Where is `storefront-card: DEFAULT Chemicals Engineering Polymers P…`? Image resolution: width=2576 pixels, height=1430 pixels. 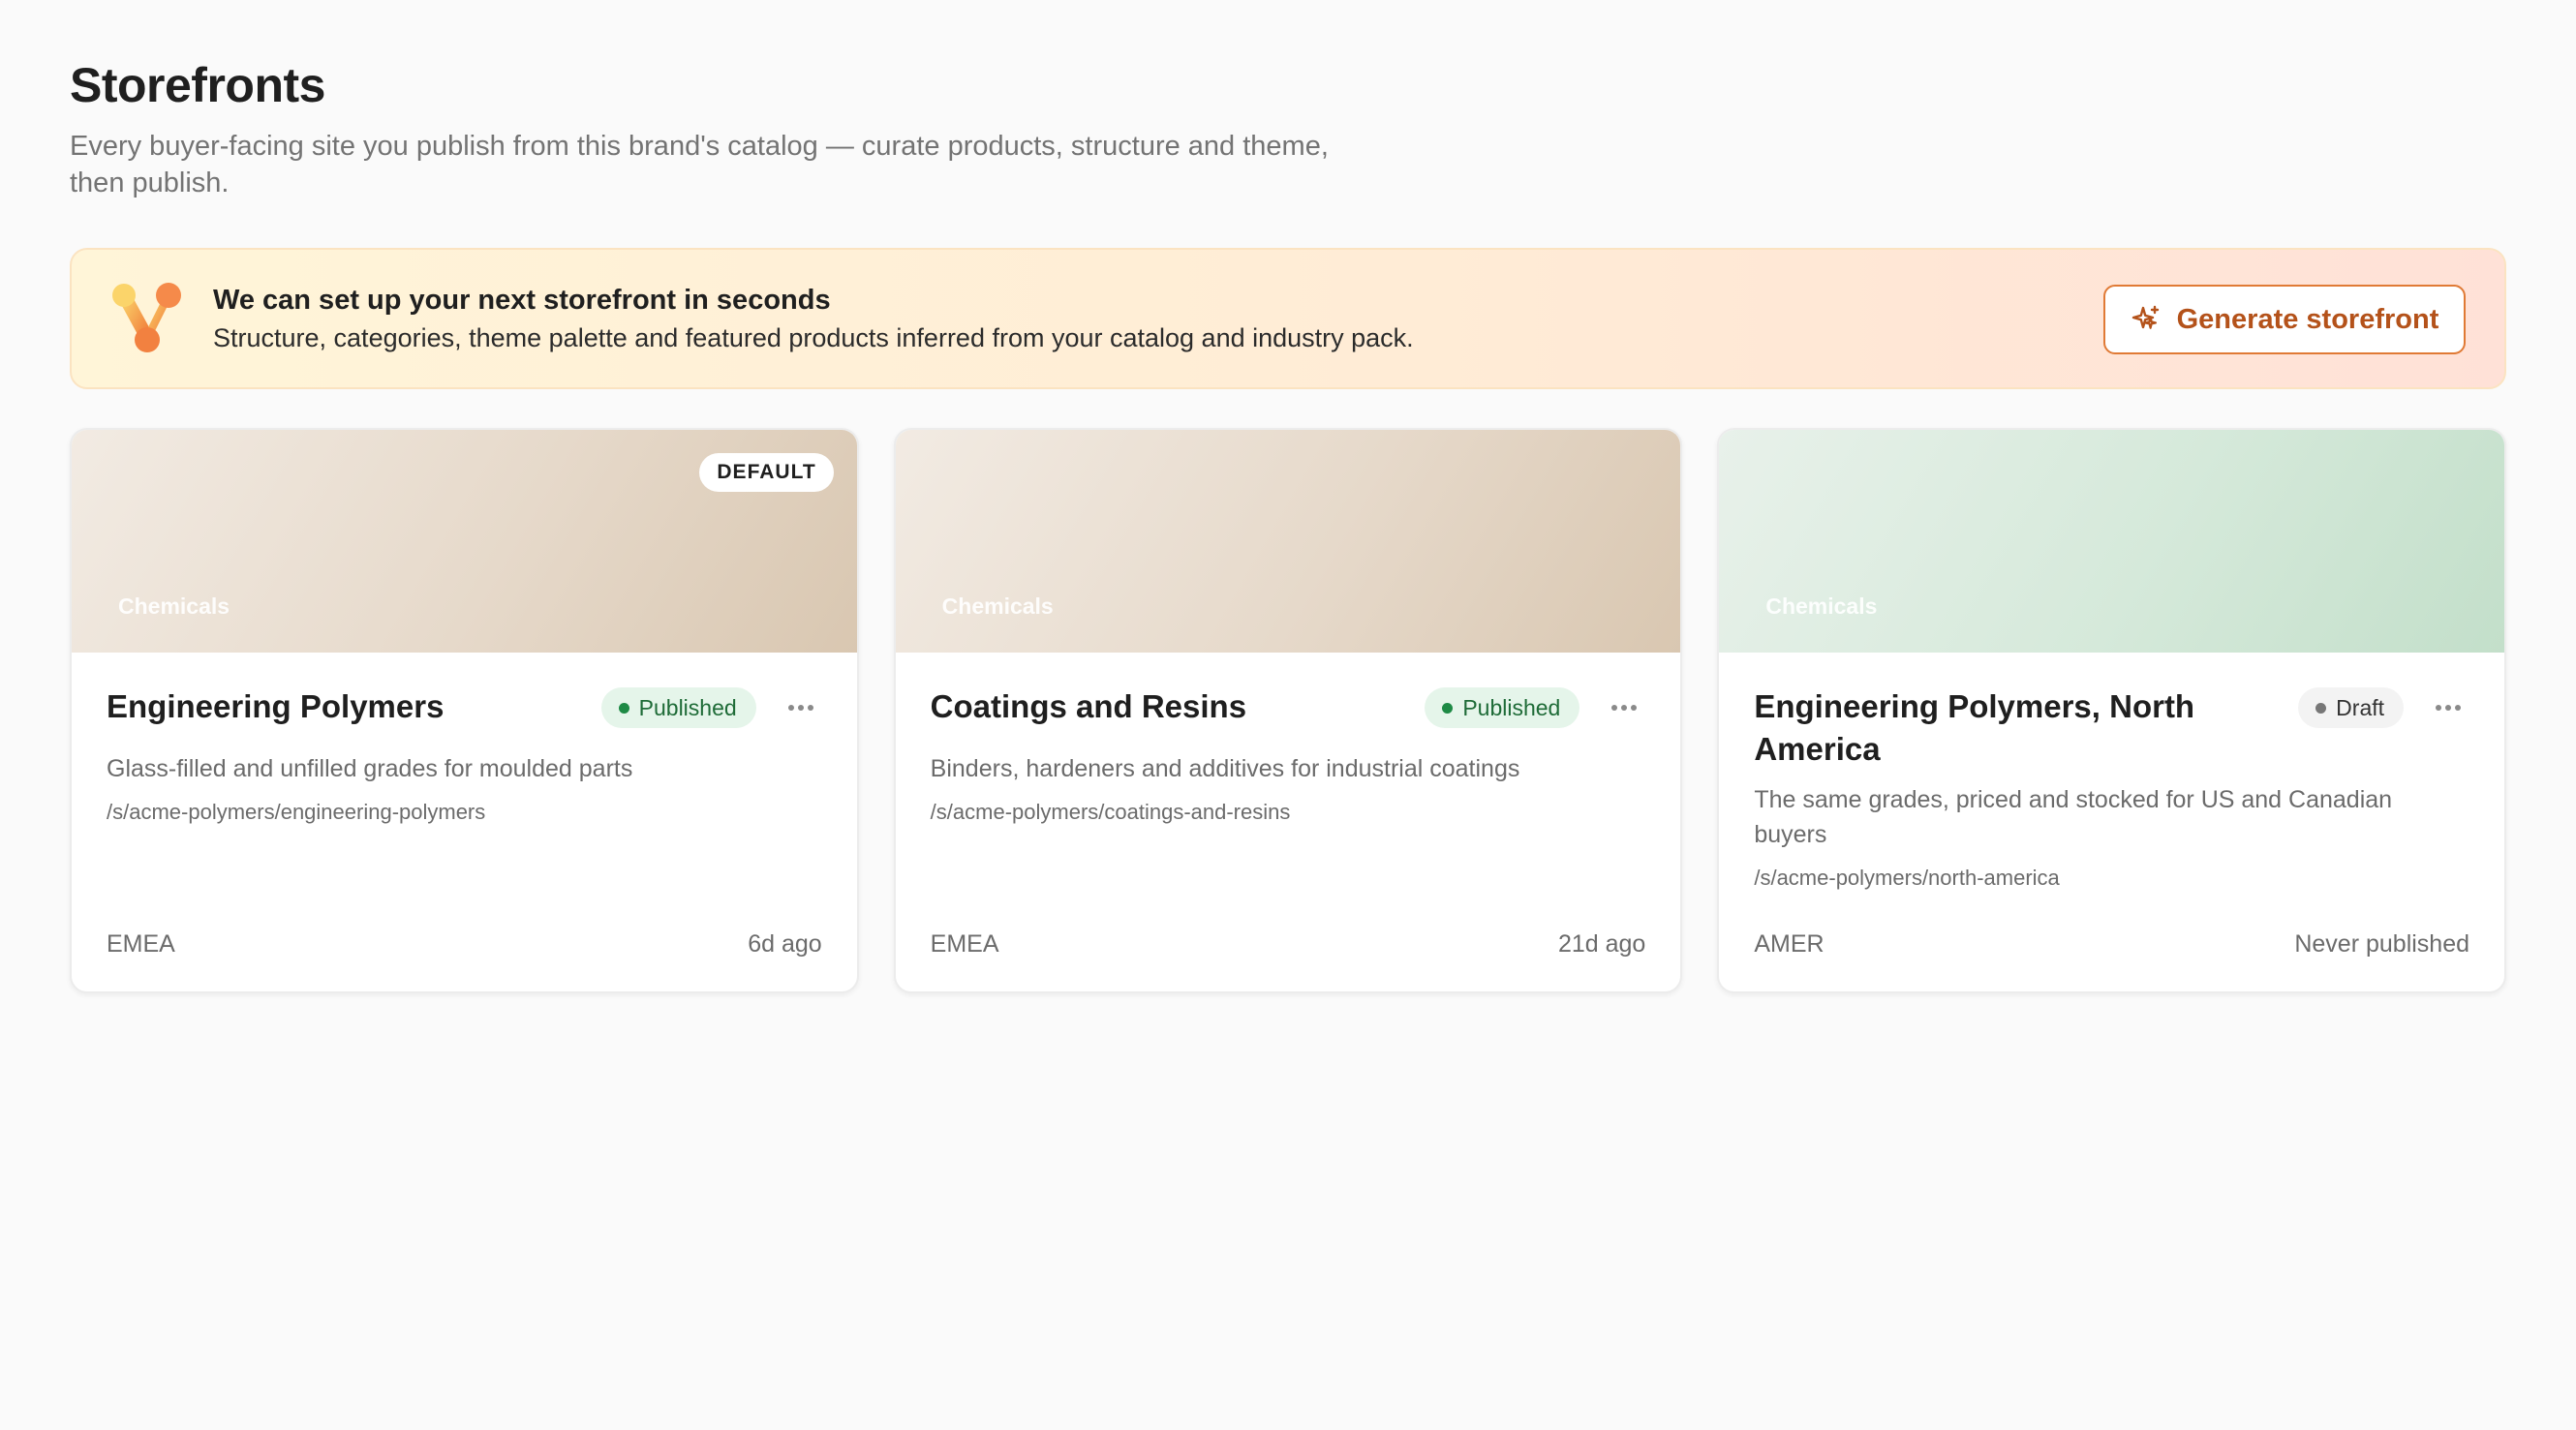
storefront-card: DEFAULT Chemicals Engineering Polymers P… is located at coordinates (464, 710).